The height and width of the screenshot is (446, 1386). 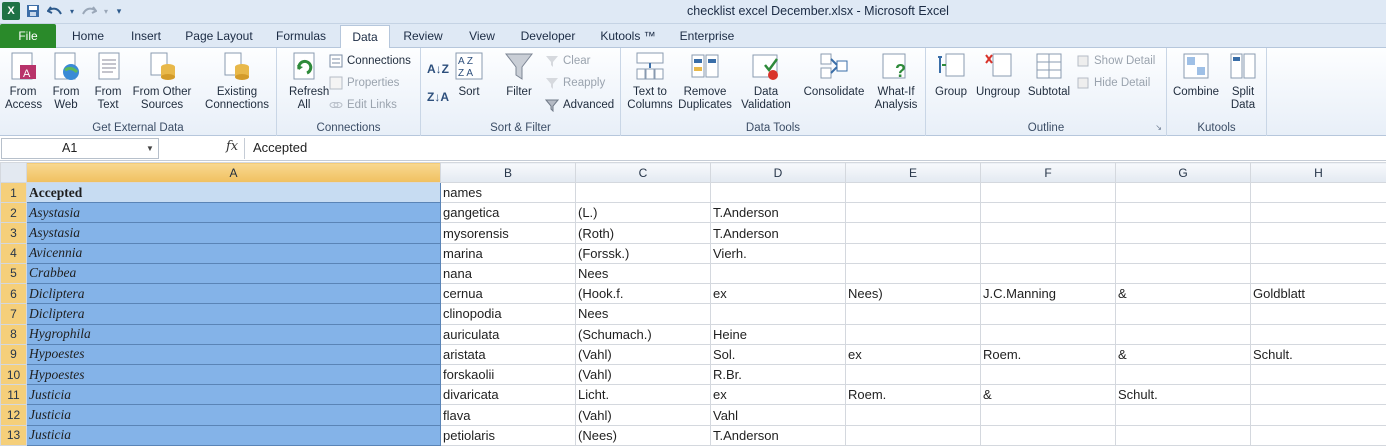 I want to click on cell-d: R.Br., so click(x=778, y=374).